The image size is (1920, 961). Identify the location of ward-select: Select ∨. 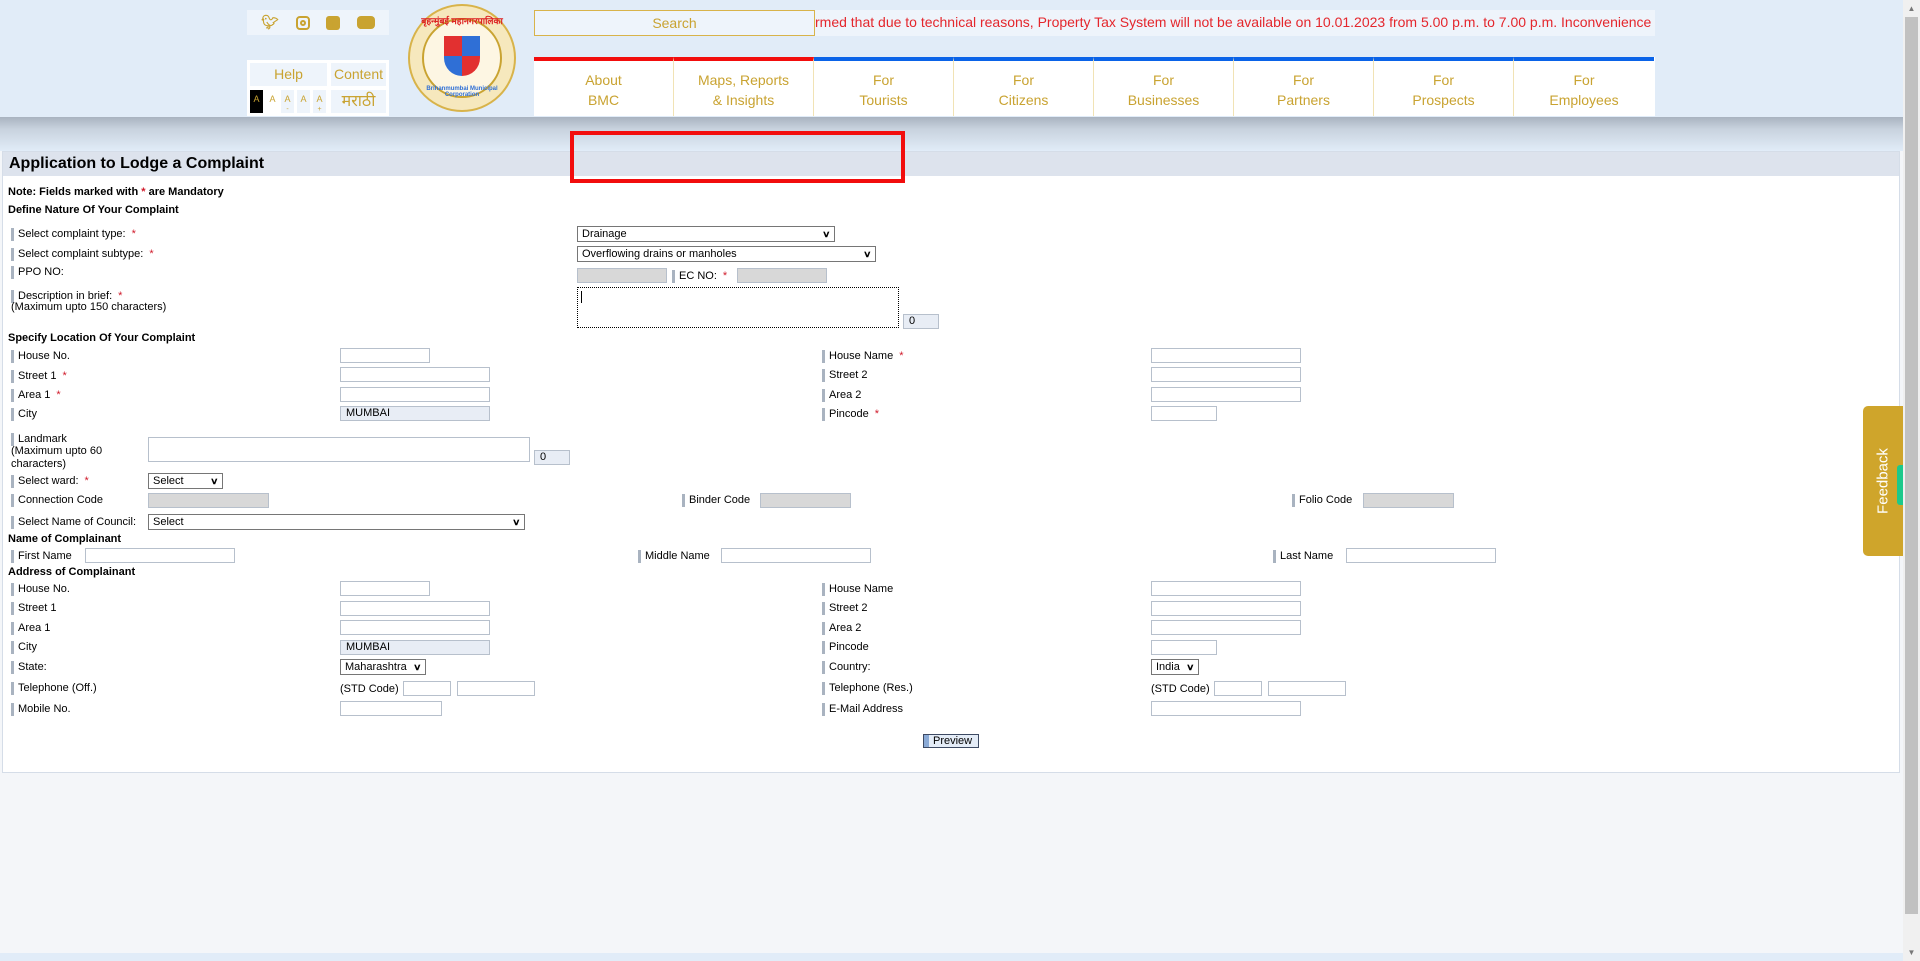
(185, 481).